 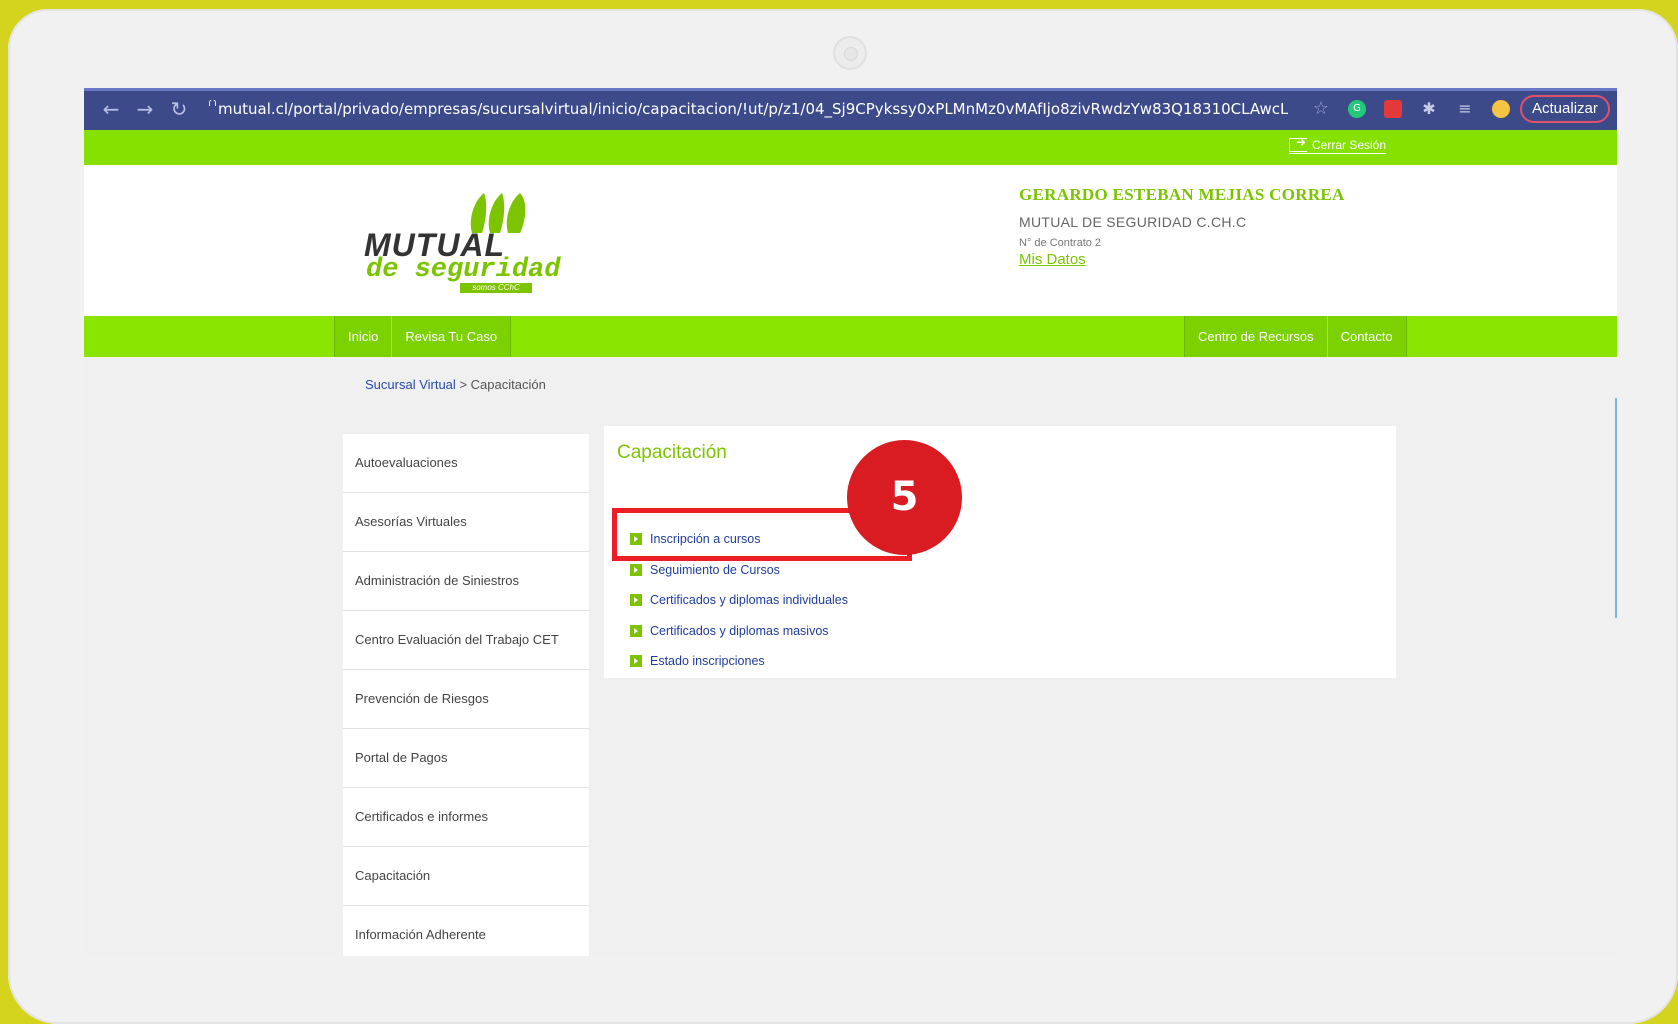 What do you see at coordinates (466, 463) in the screenshot?
I see `sidebar-item-autoevaluaciones: Autoevaluaciones` at bounding box center [466, 463].